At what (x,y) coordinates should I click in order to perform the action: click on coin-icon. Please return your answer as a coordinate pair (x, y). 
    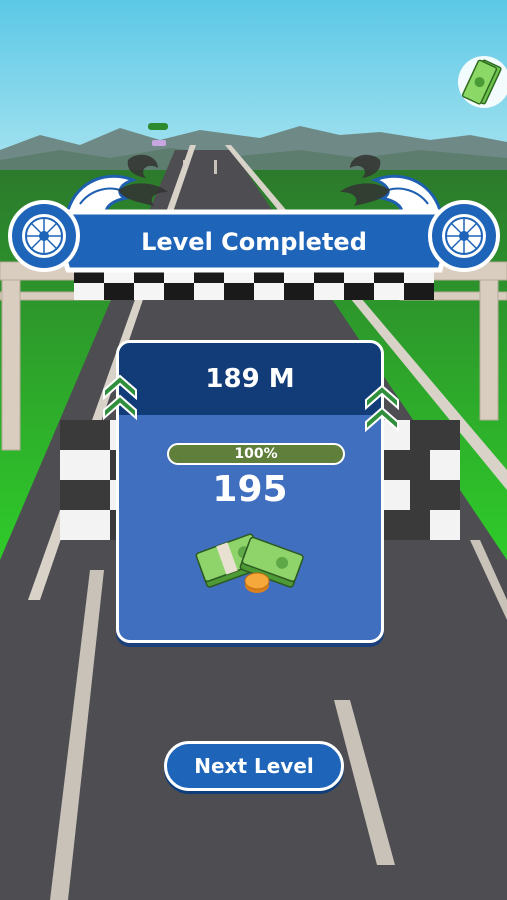
    Looking at the image, I should click on (257, 582).